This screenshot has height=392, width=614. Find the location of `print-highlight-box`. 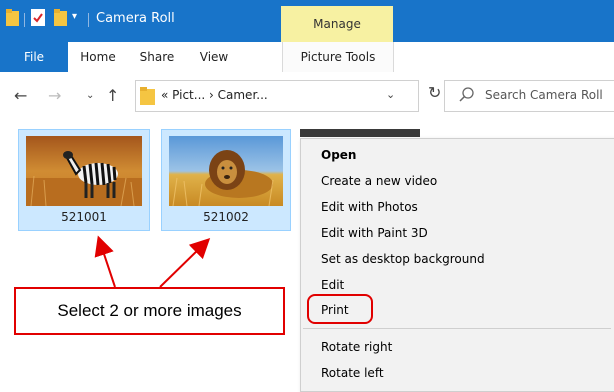

print-highlight-box is located at coordinates (340, 309).